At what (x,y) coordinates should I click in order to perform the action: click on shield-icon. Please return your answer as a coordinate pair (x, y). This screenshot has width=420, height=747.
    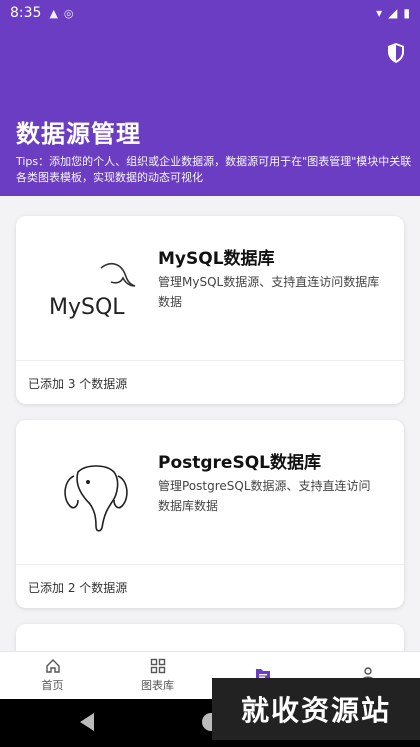
    Looking at the image, I should click on (396, 53).